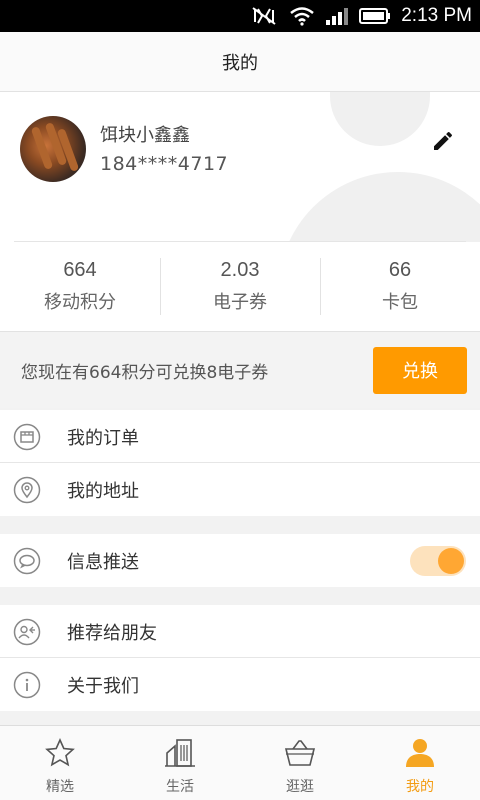 The width and height of the screenshot is (480, 800). What do you see at coordinates (379, 207) in the screenshot?
I see `silhouette-body-decoration` at bounding box center [379, 207].